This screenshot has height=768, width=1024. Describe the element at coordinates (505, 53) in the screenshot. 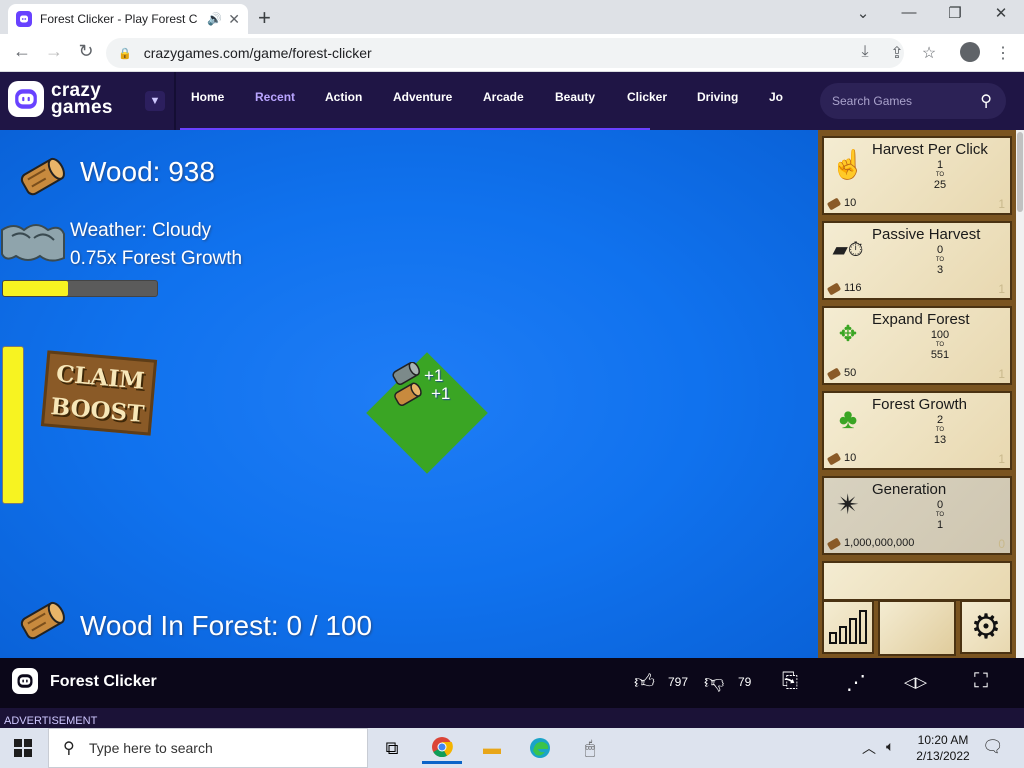

I see `address-bar: 🔒 crazygames.com/game/forest-clicker` at that location.